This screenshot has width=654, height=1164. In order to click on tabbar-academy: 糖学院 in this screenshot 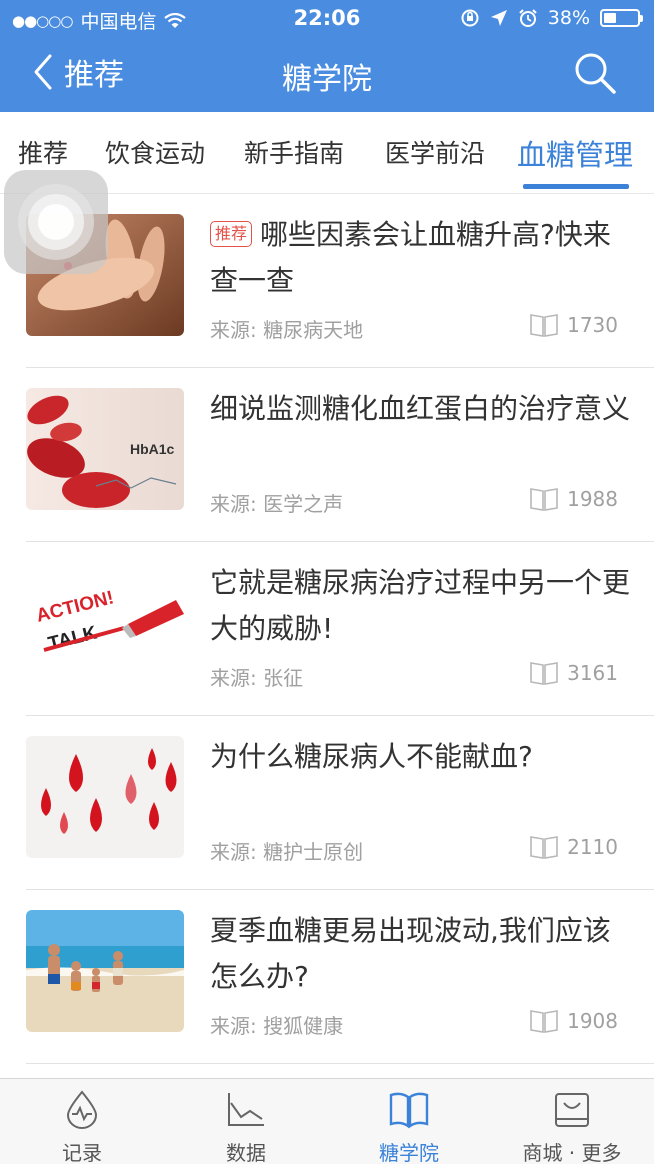, I will do `click(409, 1121)`.